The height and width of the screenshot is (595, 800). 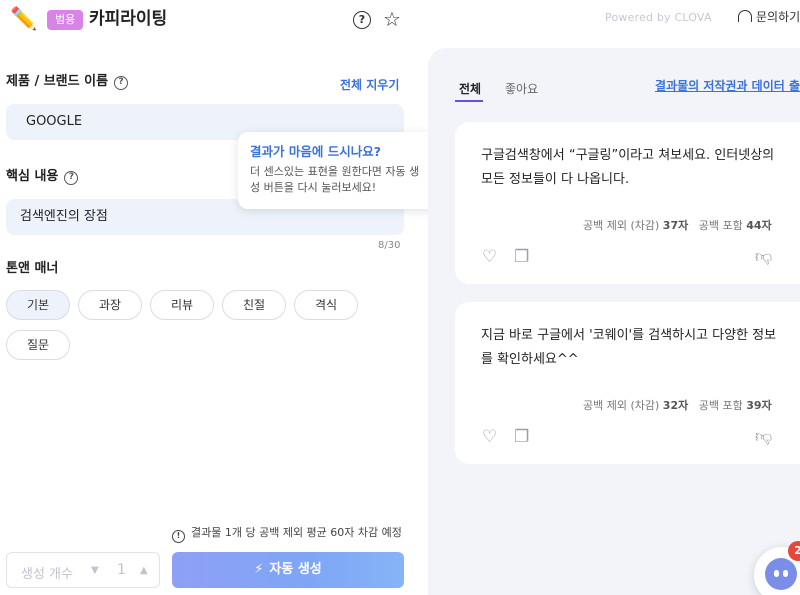 What do you see at coordinates (57, 81) in the screenshot?
I see `brand-label-text: 제품 / 브랜드 이름` at bounding box center [57, 81].